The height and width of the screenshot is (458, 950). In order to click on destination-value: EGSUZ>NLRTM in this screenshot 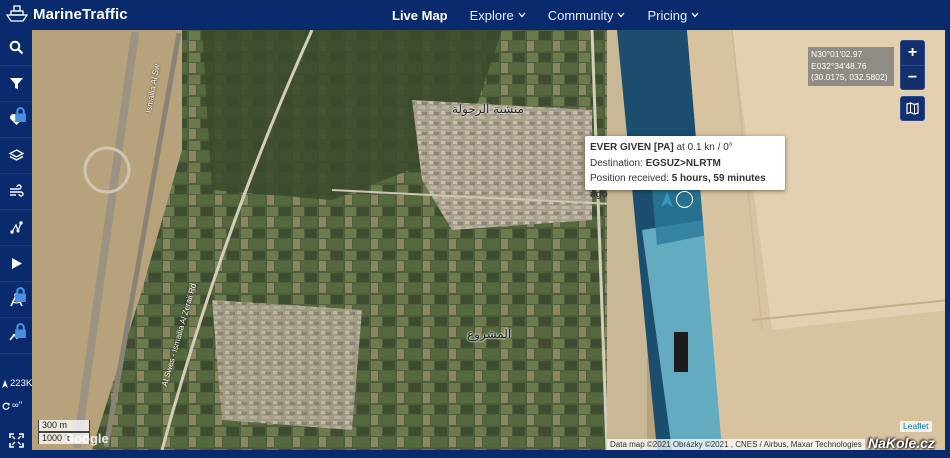, I will do `click(683, 163)`.